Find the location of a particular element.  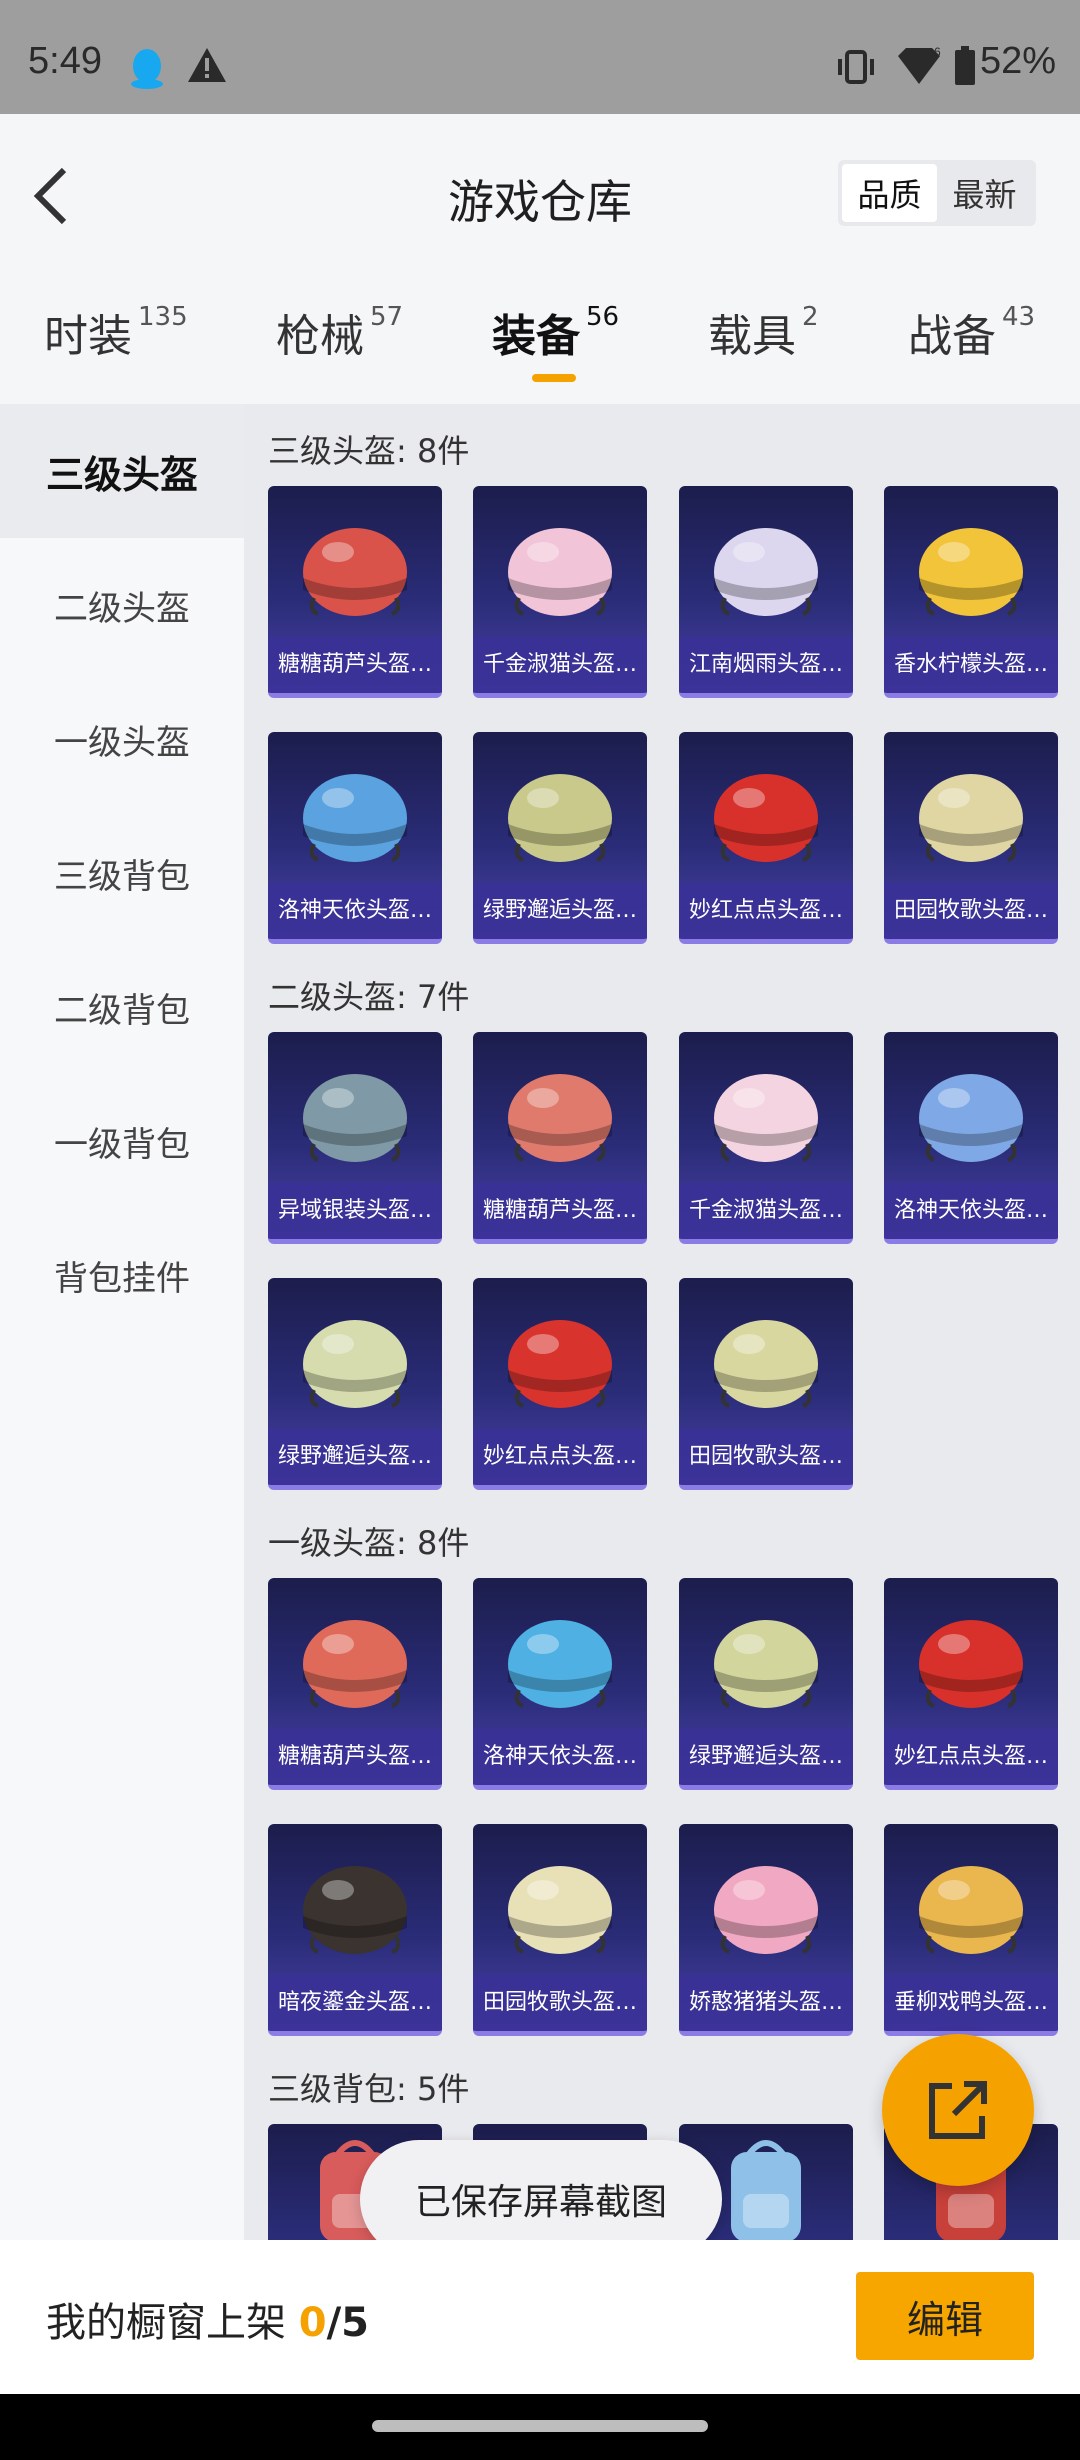

warning-icon is located at coordinates (207, 65).